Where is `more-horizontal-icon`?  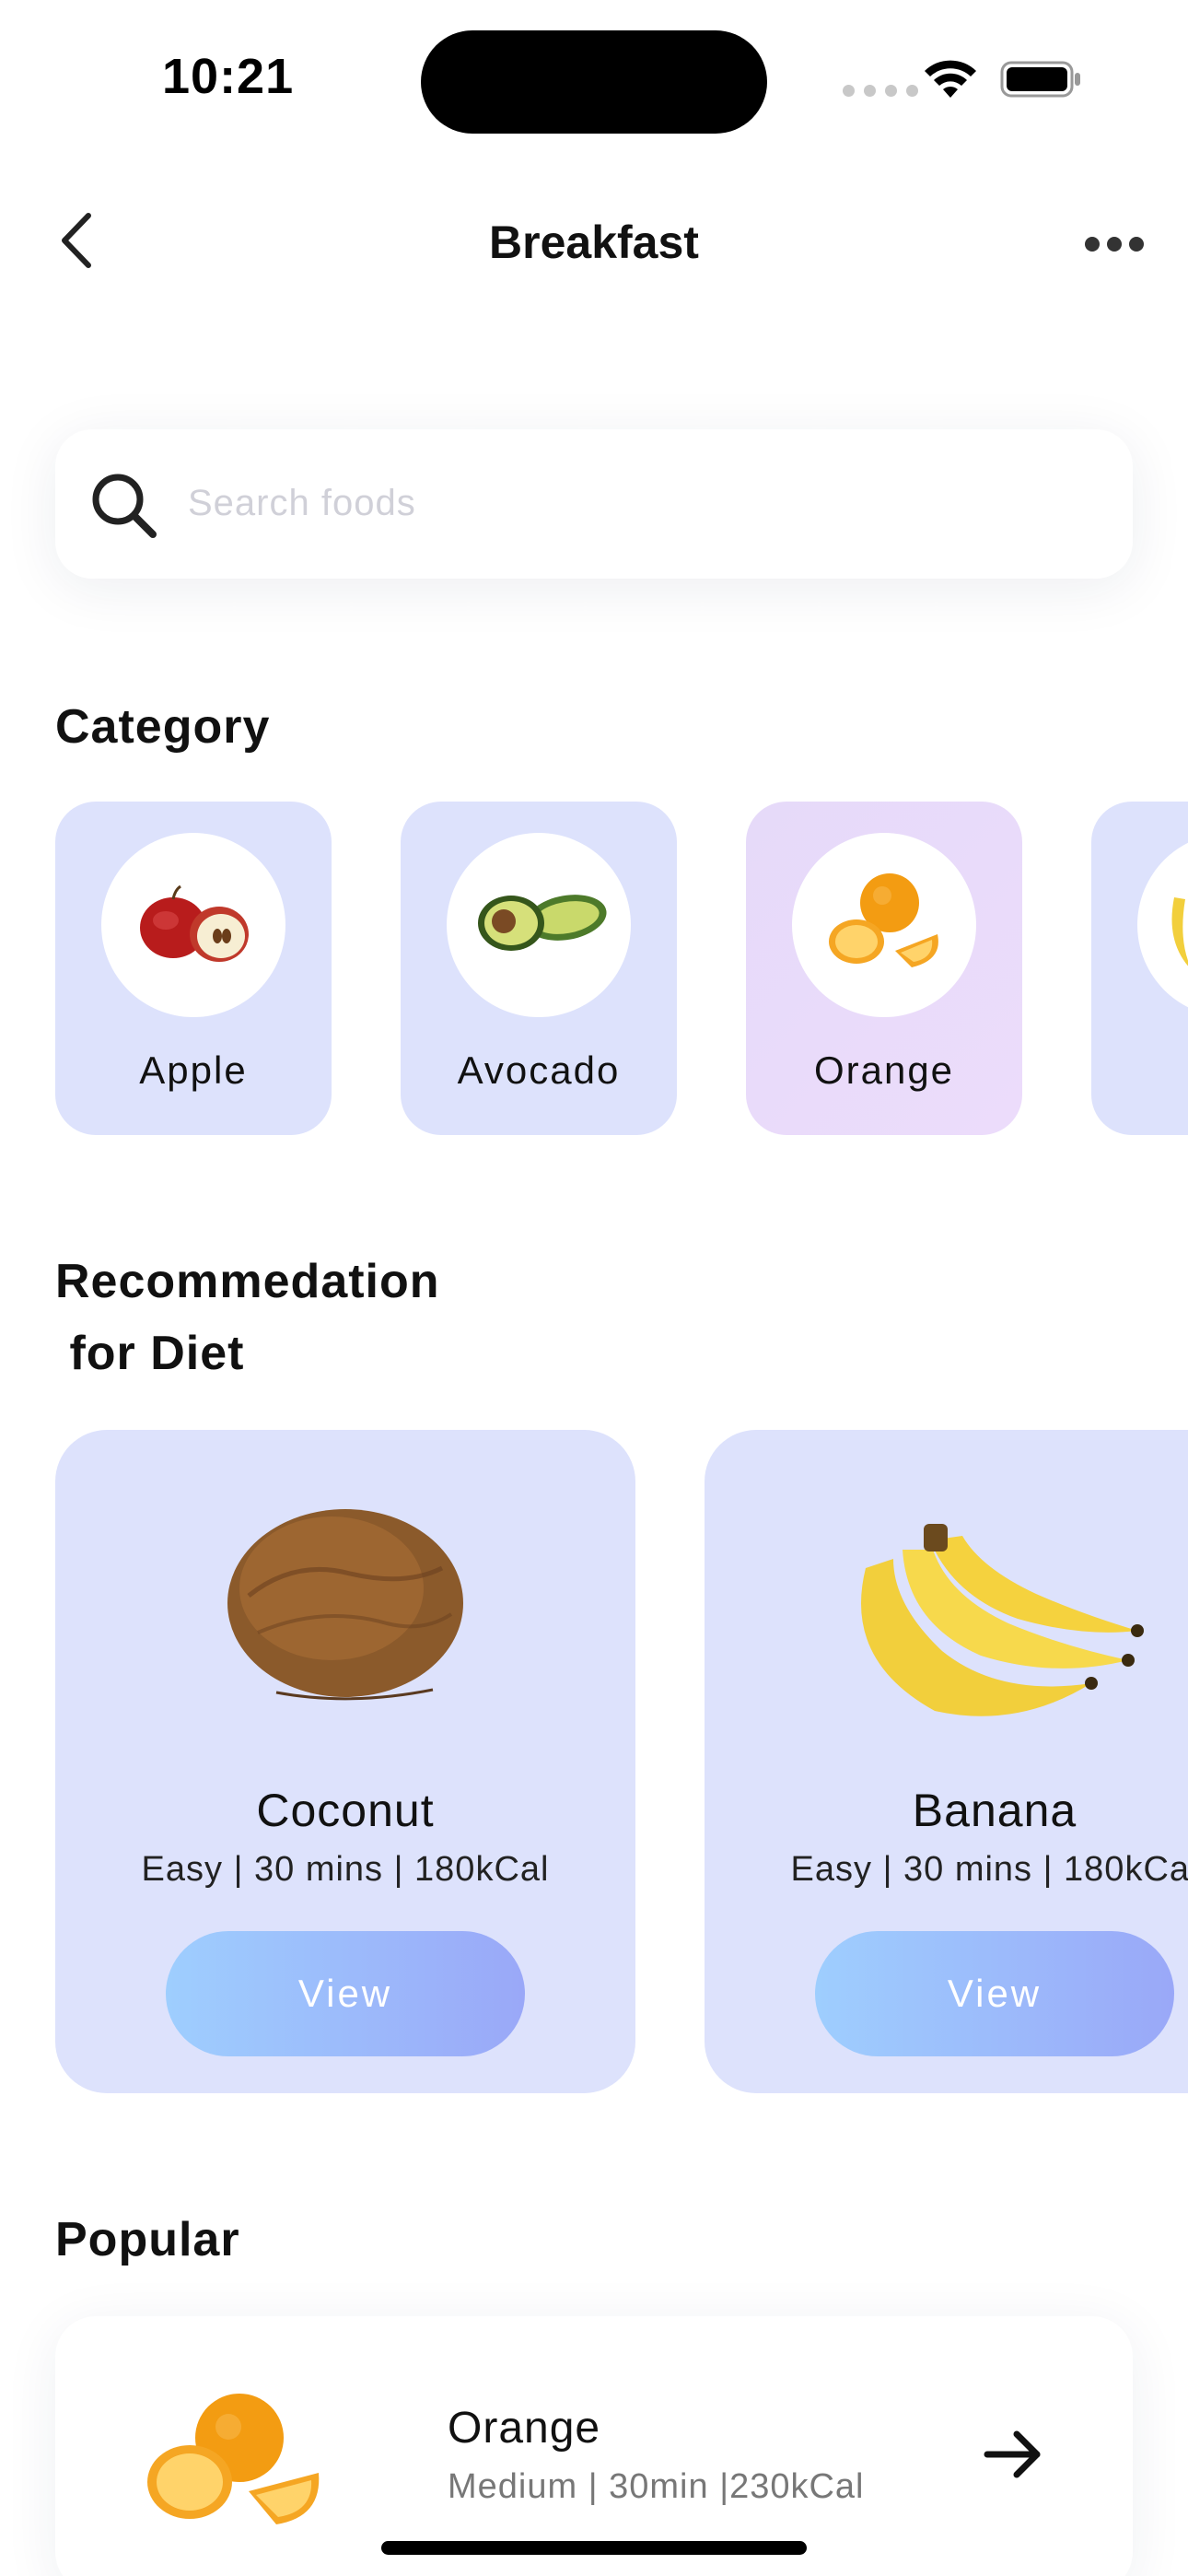 more-horizontal-icon is located at coordinates (1114, 244).